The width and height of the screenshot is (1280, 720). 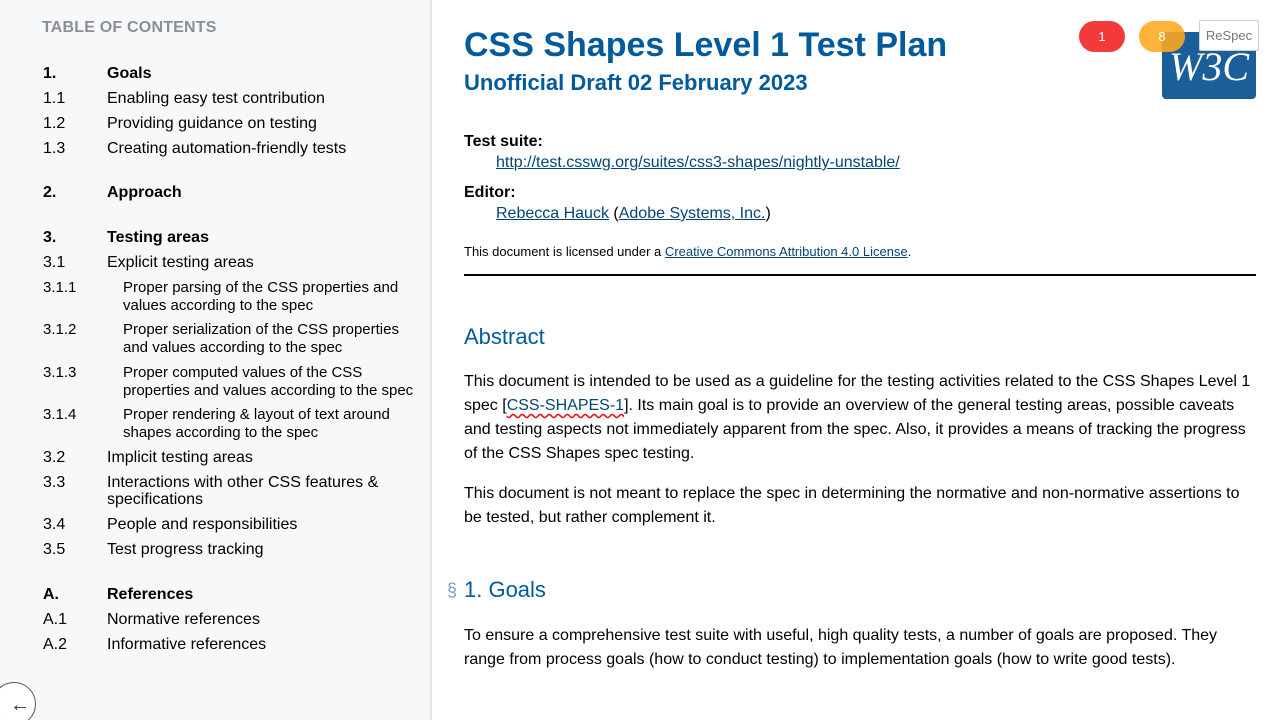 I want to click on toc-label: Goals, so click(x=129, y=73).